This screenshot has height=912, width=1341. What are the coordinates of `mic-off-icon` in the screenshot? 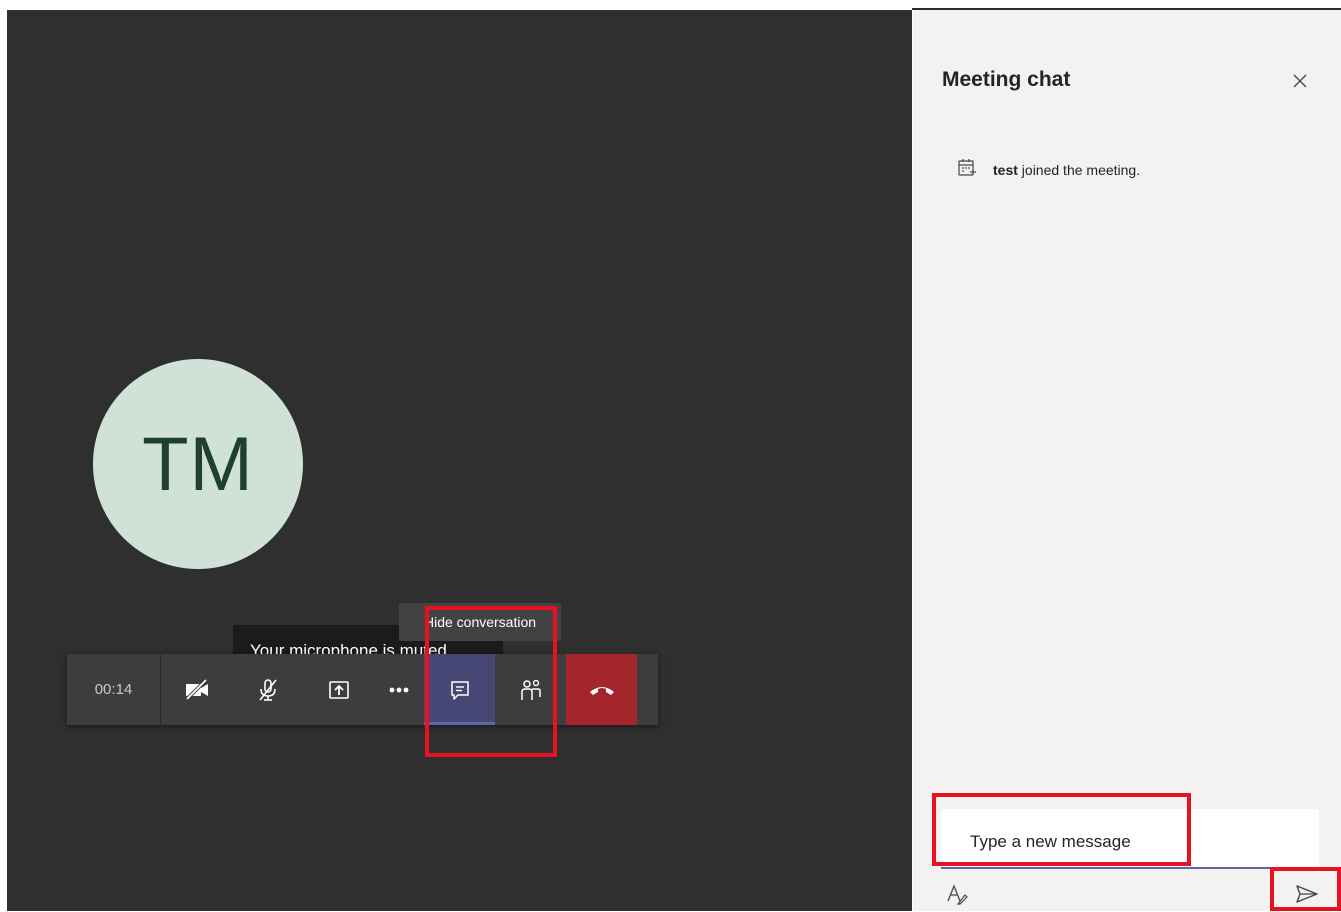 It's located at (268, 690).